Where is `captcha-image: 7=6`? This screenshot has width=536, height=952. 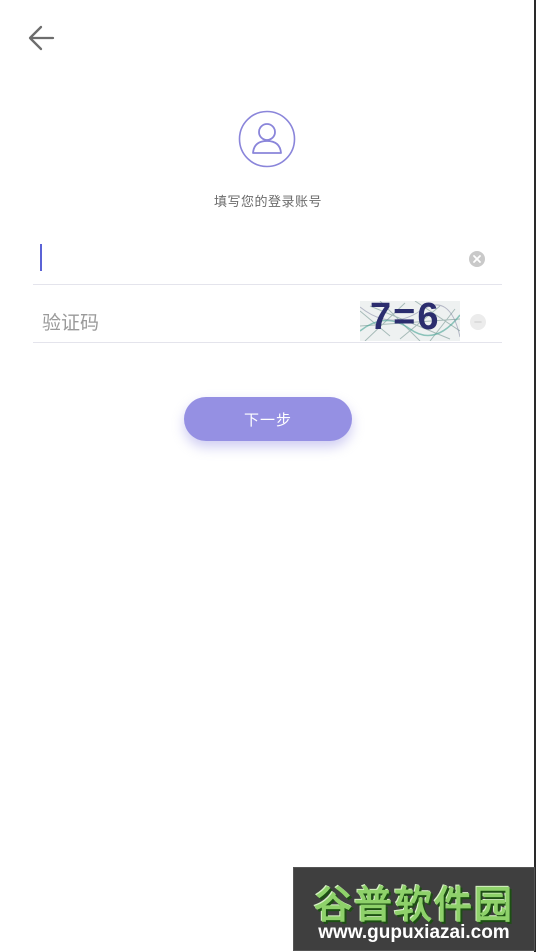 captcha-image: 7=6 is located at coordinates (410, 321).